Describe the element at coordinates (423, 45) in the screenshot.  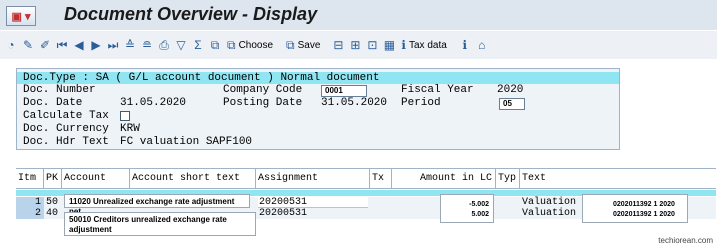
I see `tax-data-button: ℹ Tax data` at that location.